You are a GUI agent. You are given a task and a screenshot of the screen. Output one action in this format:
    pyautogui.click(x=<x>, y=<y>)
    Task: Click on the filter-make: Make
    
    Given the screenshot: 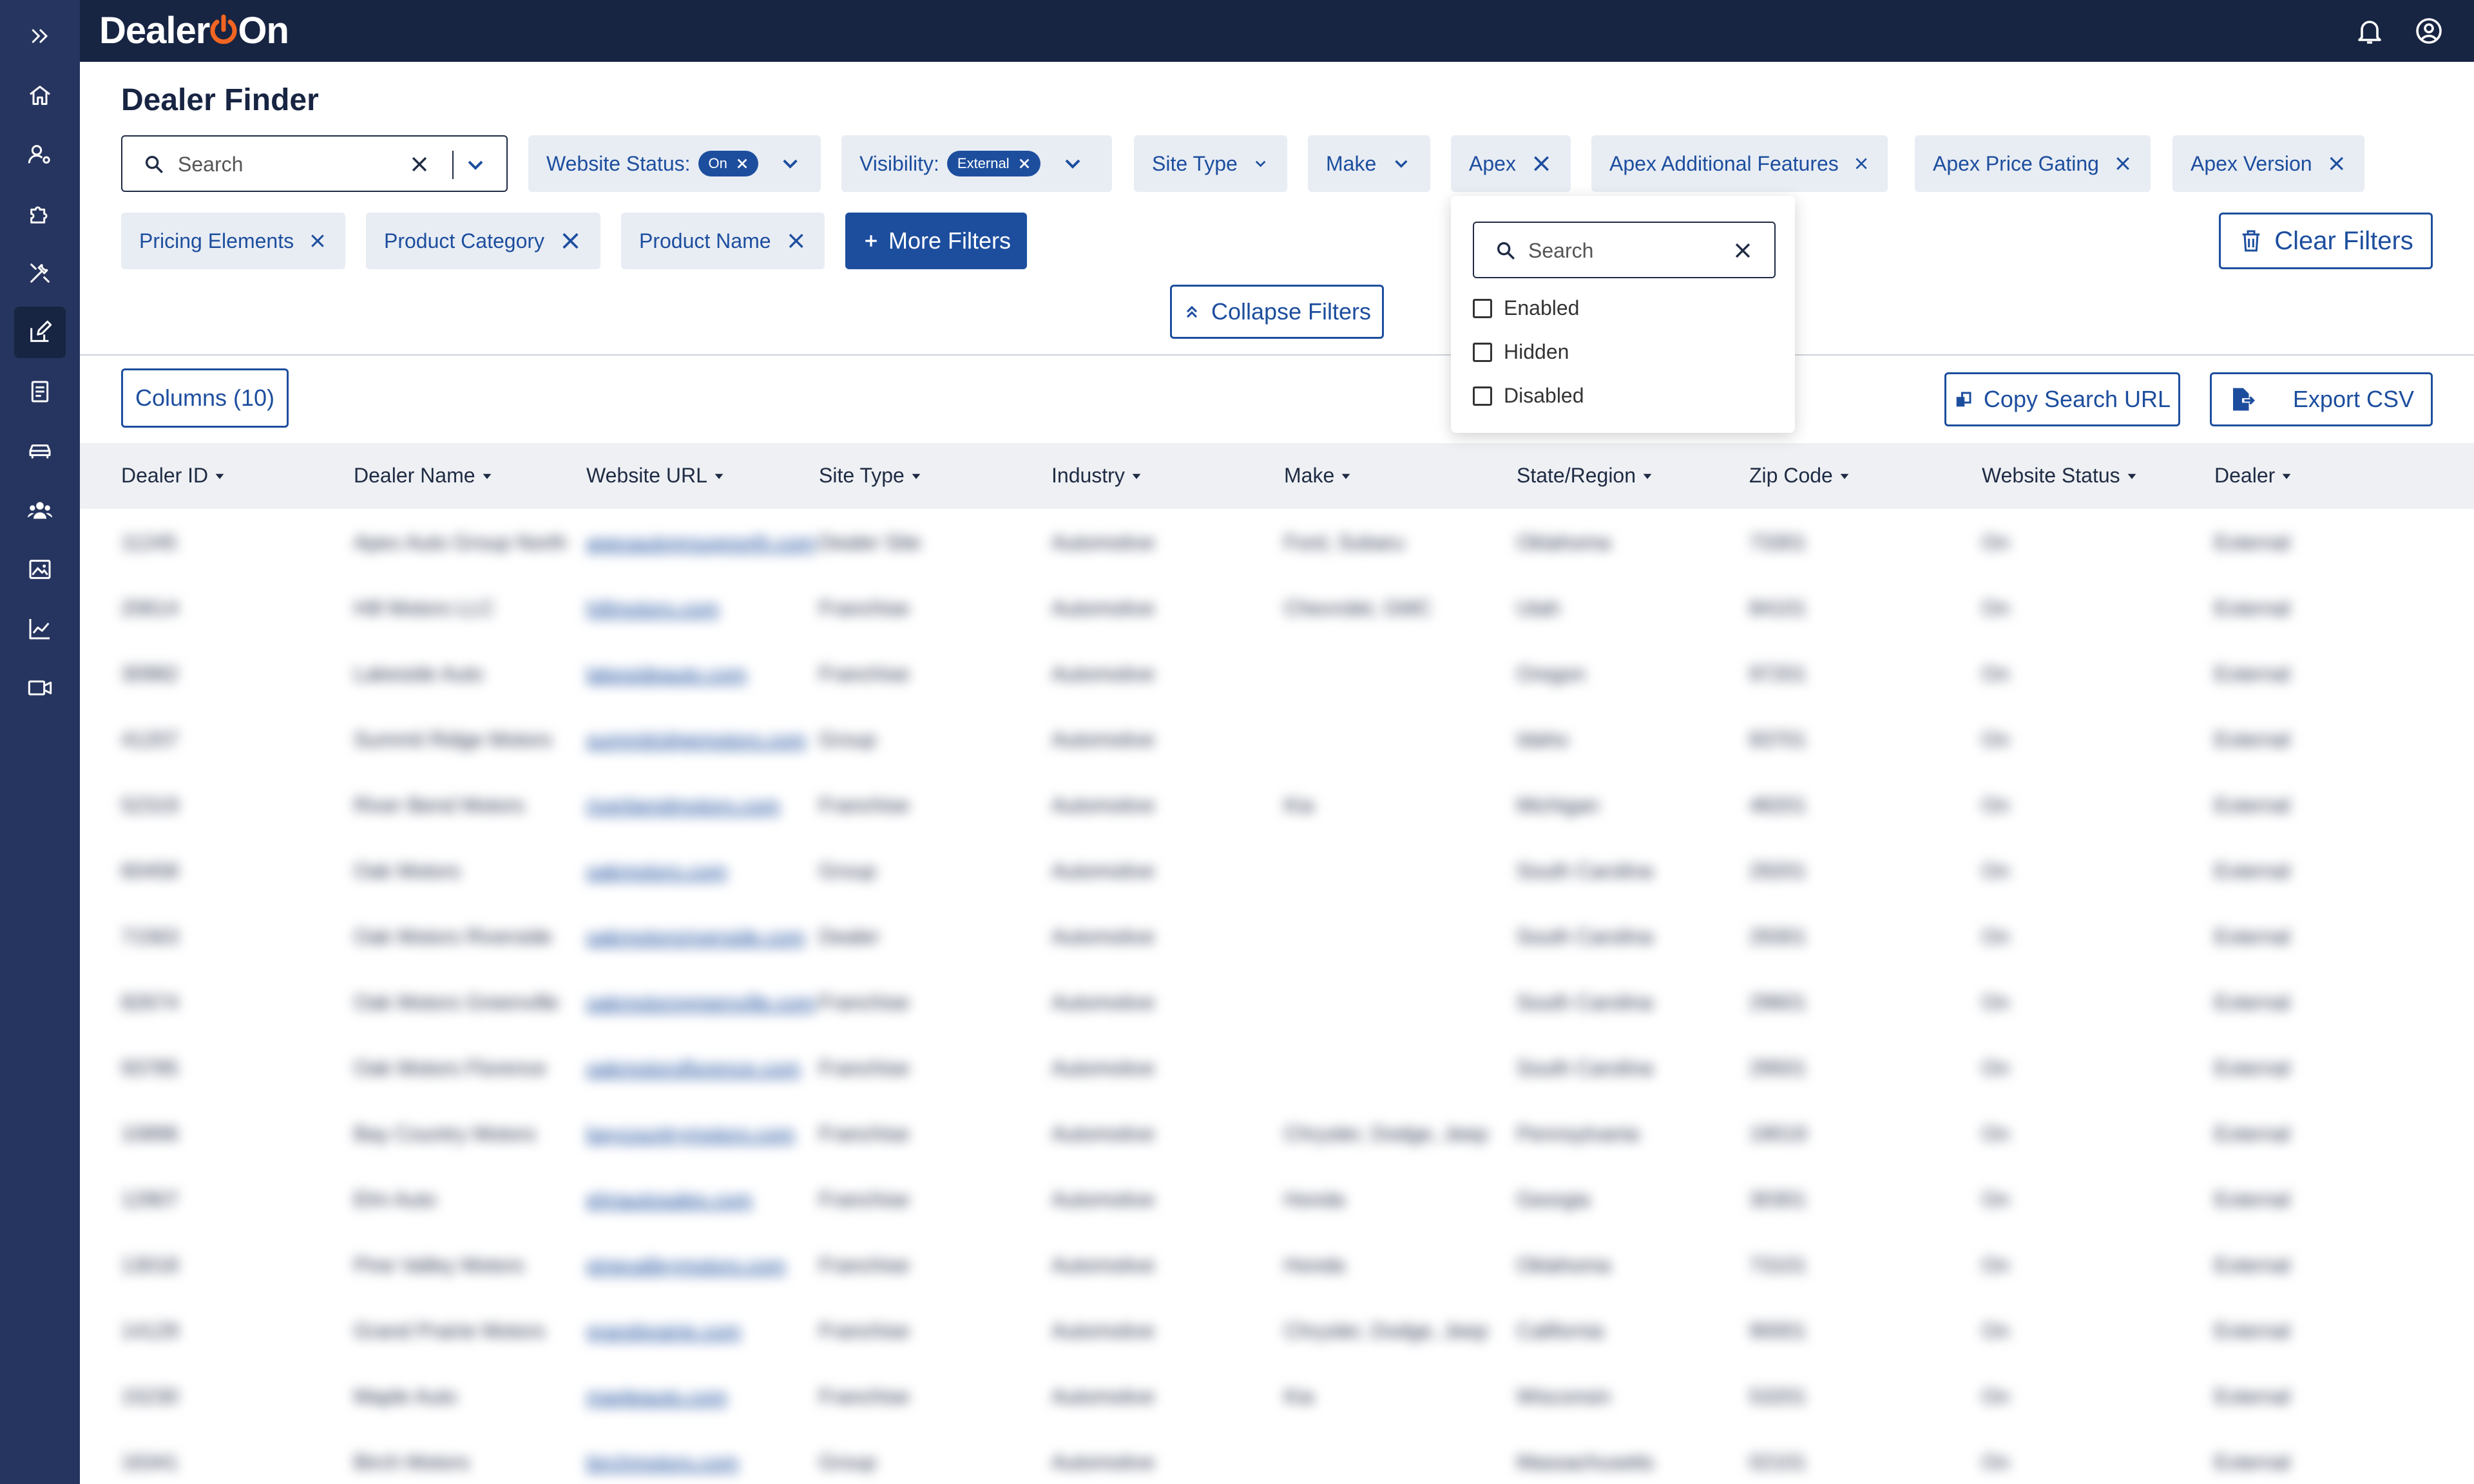 What is the action you would take?
    pyautogui.click(x=1369, y=163)
    